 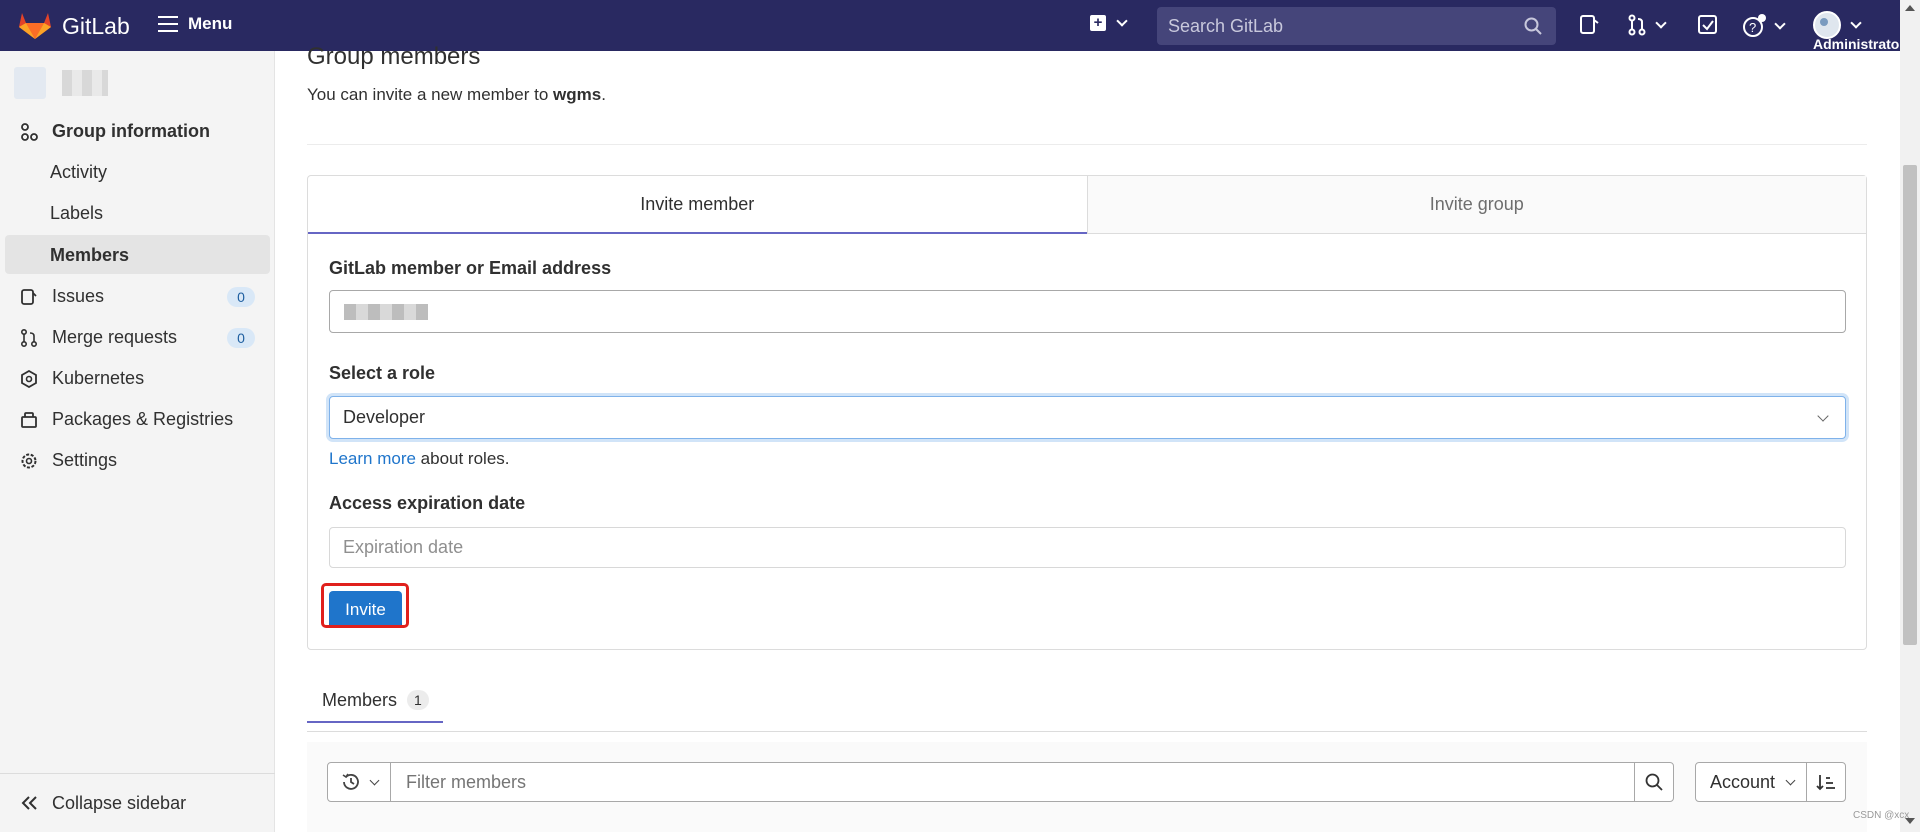 I want to click on new-dropdown-button: +, so click(x=1109, y=23).